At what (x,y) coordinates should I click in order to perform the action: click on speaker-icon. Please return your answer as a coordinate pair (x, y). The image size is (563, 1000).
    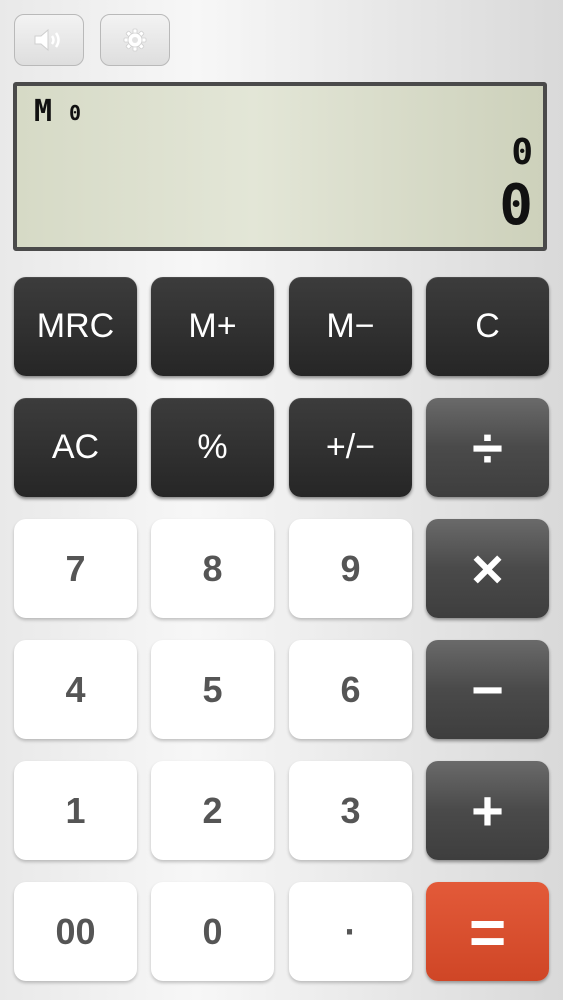
    Looking at the image, I should click on (47, 40).